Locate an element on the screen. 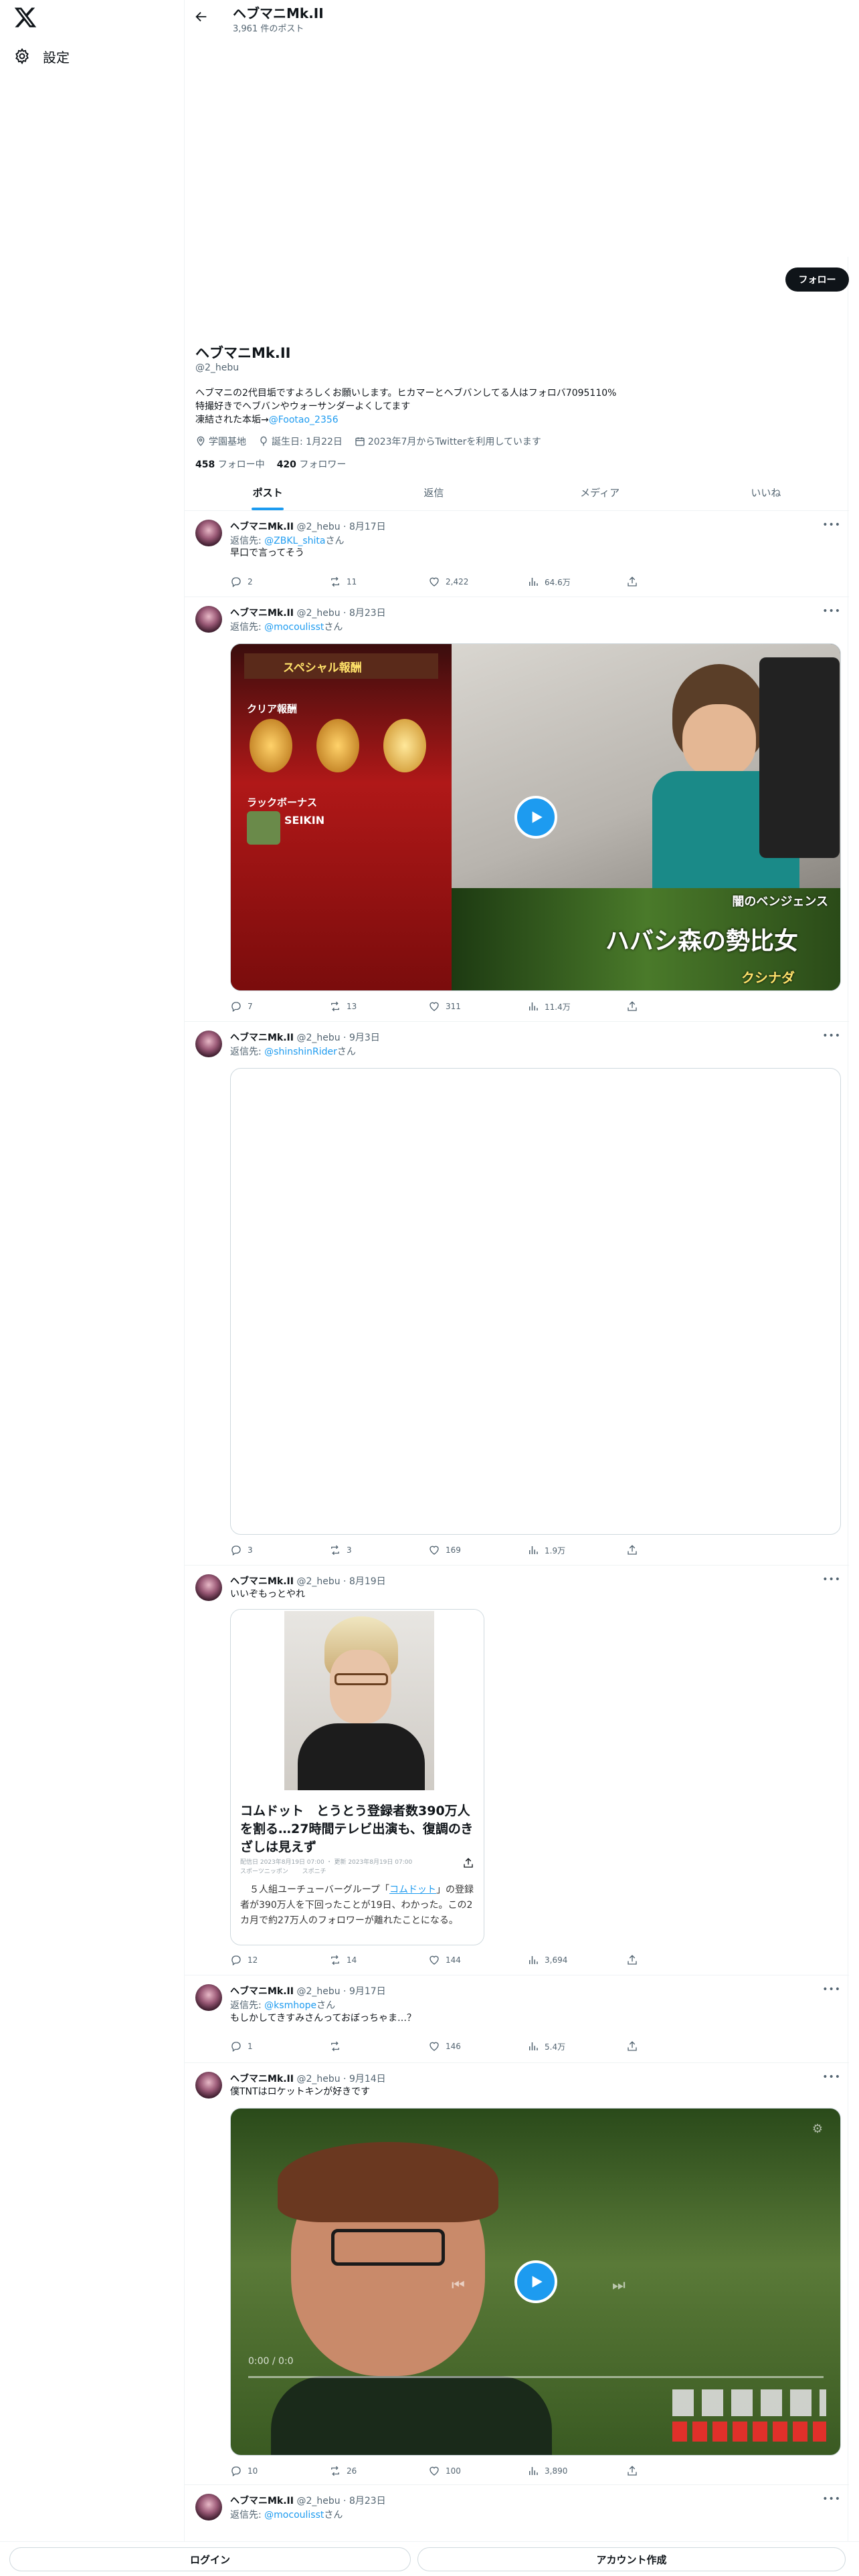 The width and height of the screenshot is (859, 2576). signup-button: アカウント作成 is located at coordinates (631, 2559).